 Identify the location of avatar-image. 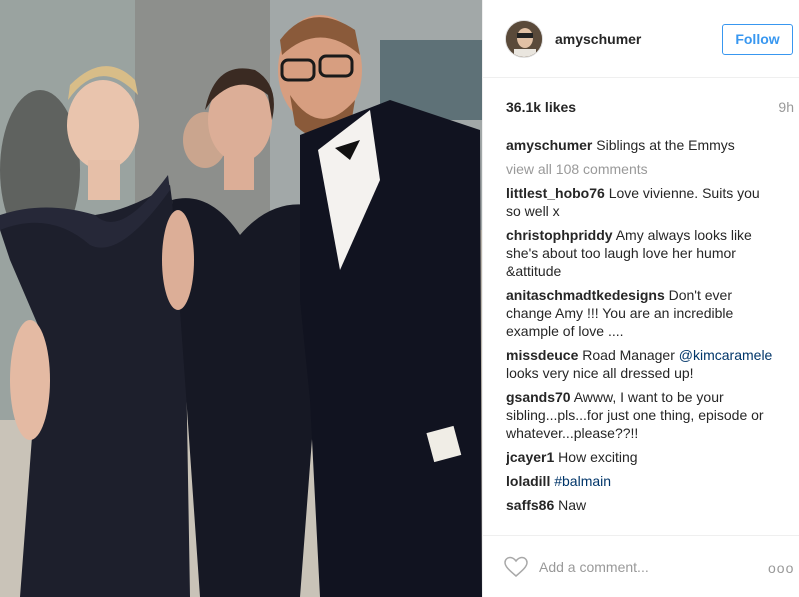
(524, 39).